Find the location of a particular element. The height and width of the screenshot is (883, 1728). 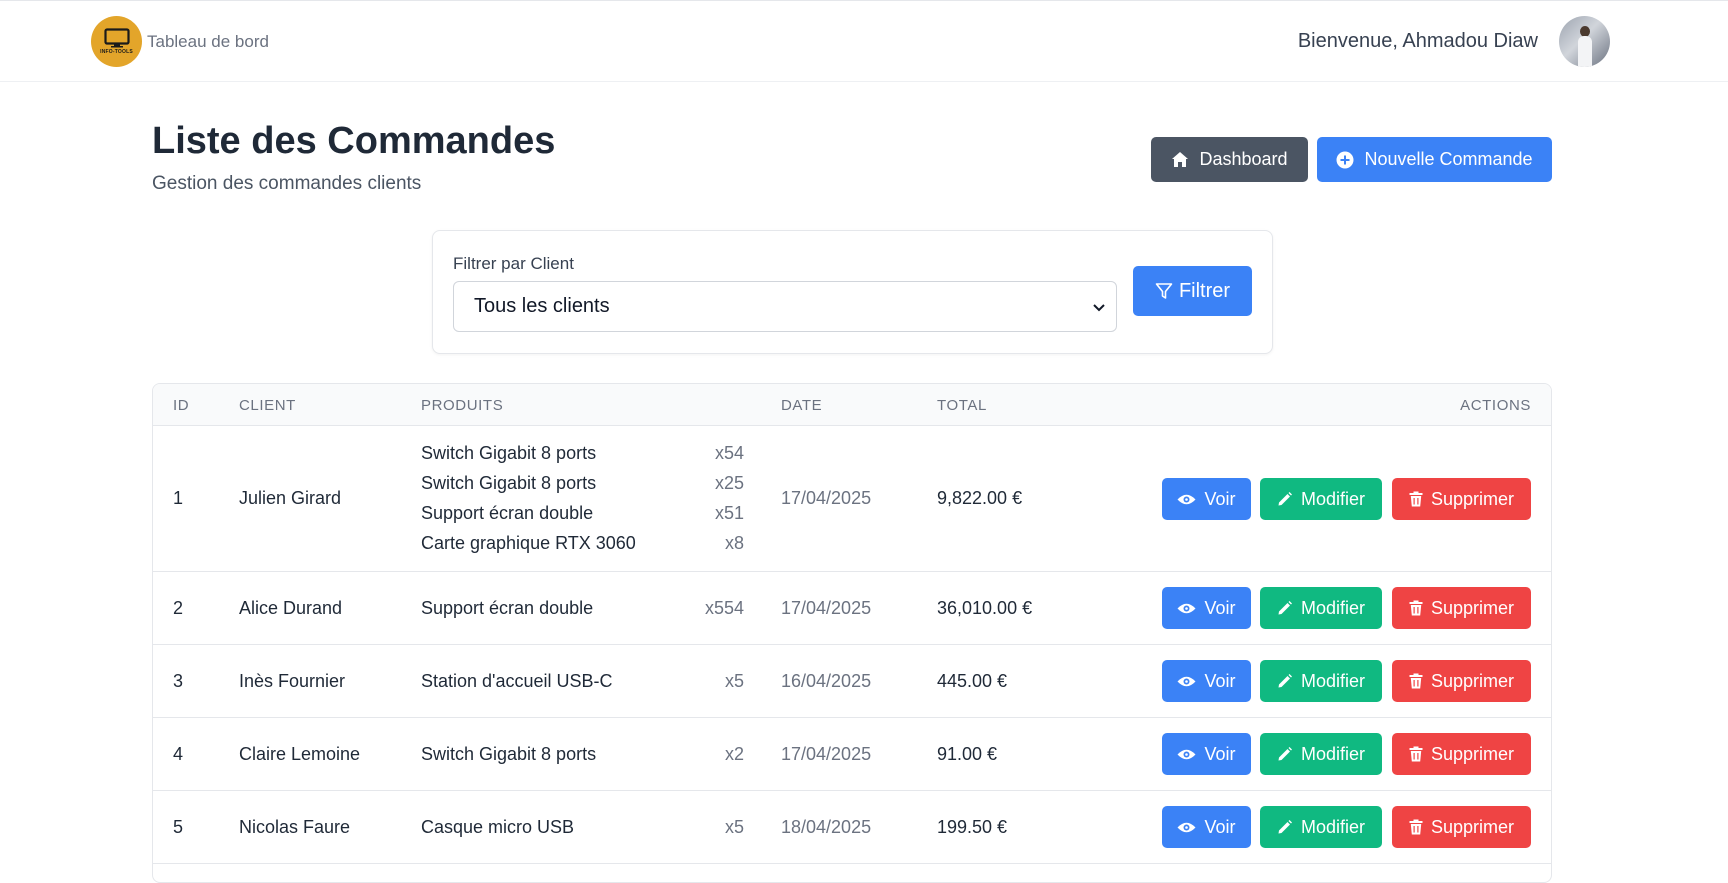

client-filter-select: Tous les clients is located at coordinates (785, 306).